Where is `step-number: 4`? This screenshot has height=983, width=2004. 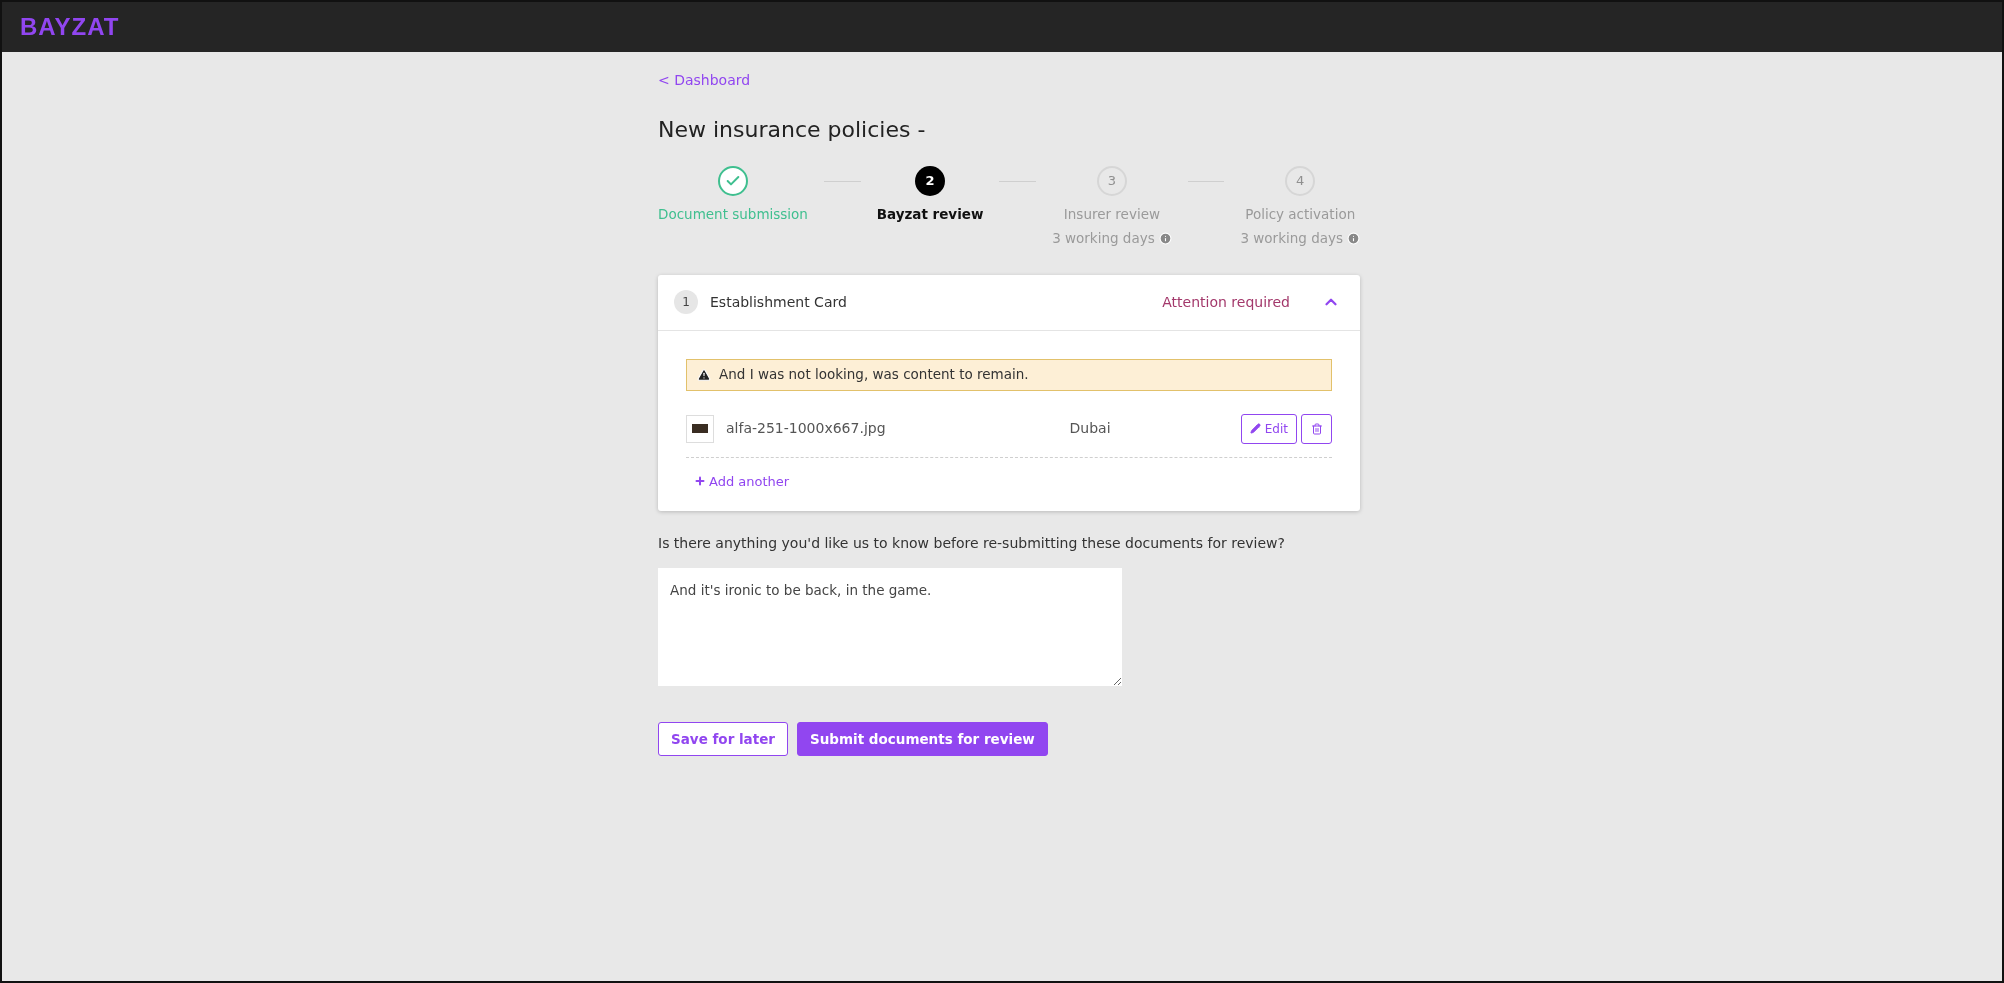 step-number: 4 is located at coordinates (1300, 181).